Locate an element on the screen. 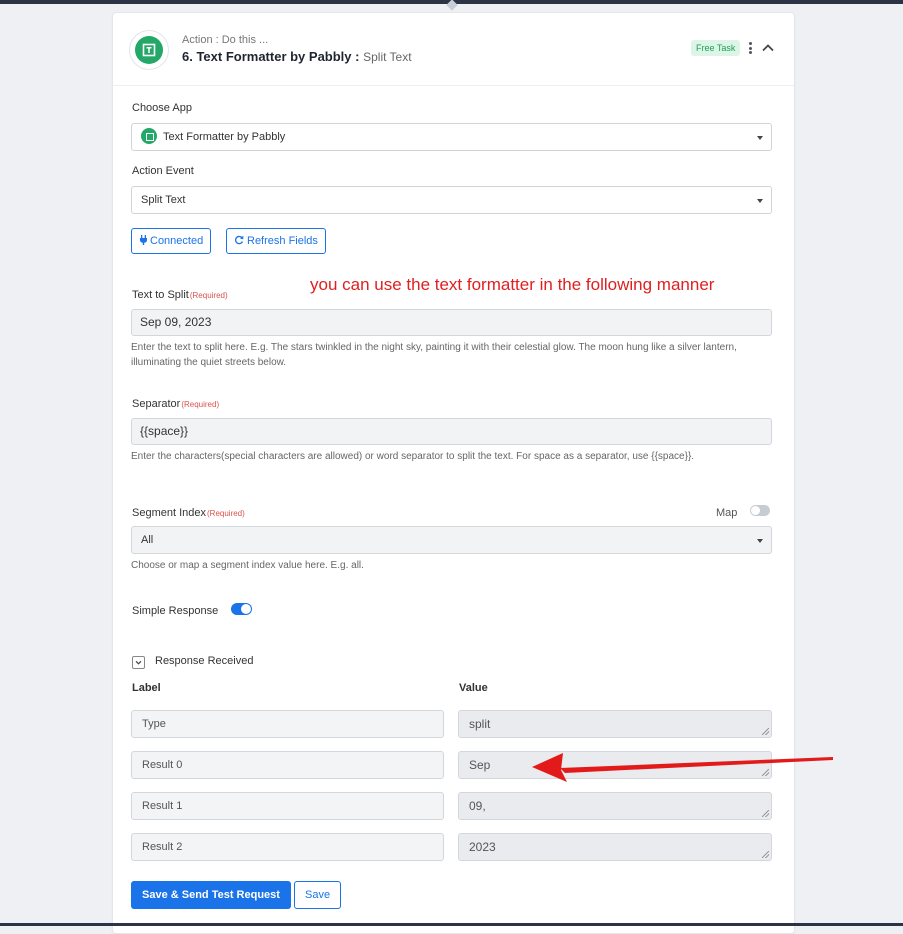 This screenshot has height=934, width=903. connected-button: Connected is located at coordinates (171, 241).